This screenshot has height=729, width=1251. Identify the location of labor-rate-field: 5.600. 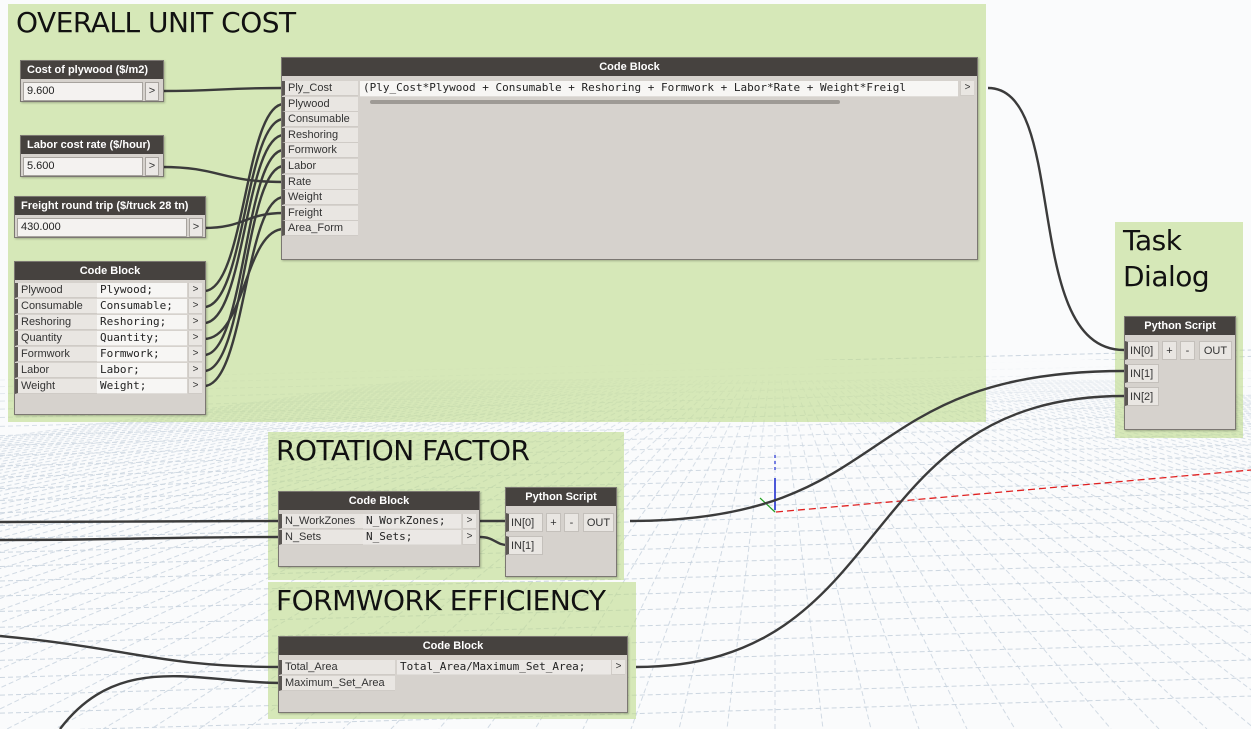
(83, 166).